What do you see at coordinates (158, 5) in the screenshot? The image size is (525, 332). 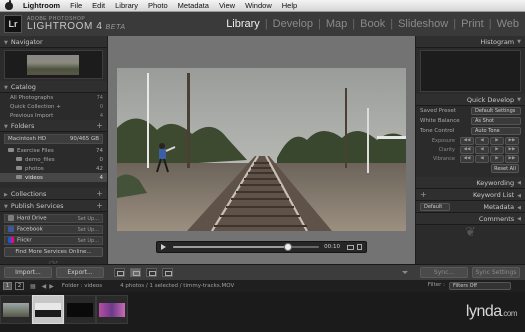 I see `menu-photo: Photo` at bounding box center [158, 5].